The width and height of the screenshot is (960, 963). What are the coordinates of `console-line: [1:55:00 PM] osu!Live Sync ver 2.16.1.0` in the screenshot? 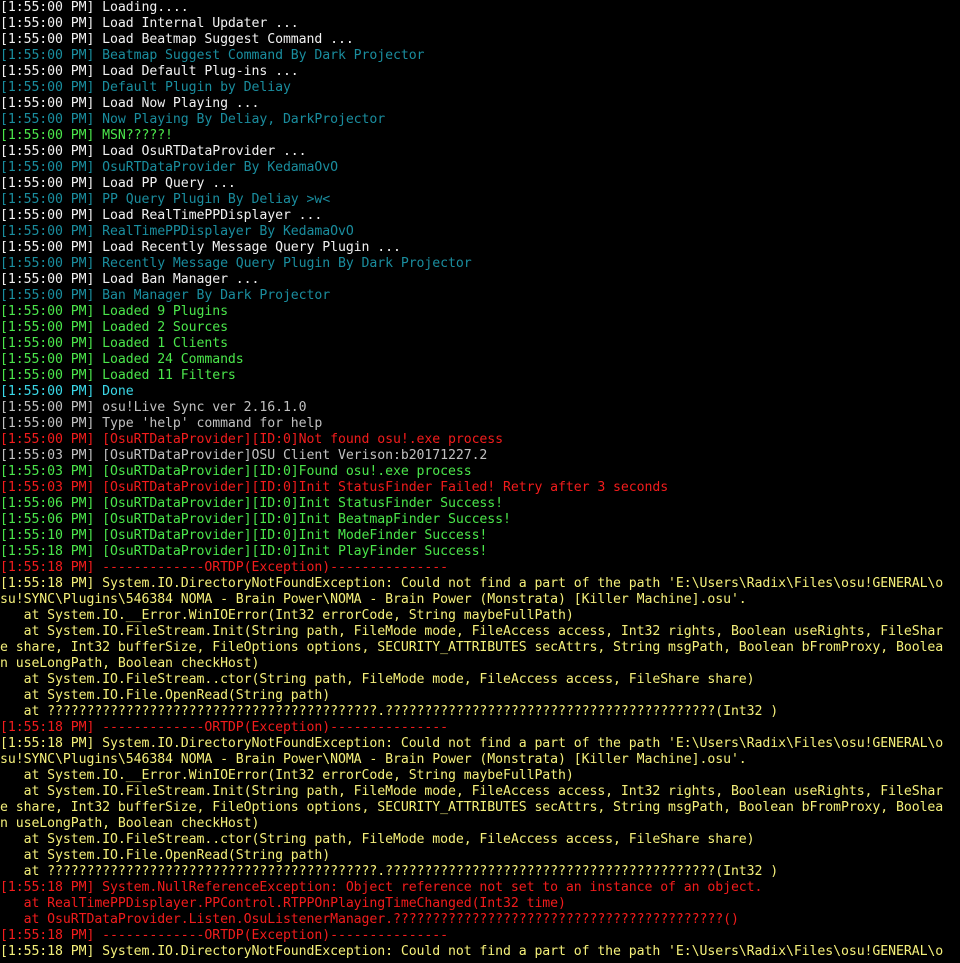 It's located at (153, 407).